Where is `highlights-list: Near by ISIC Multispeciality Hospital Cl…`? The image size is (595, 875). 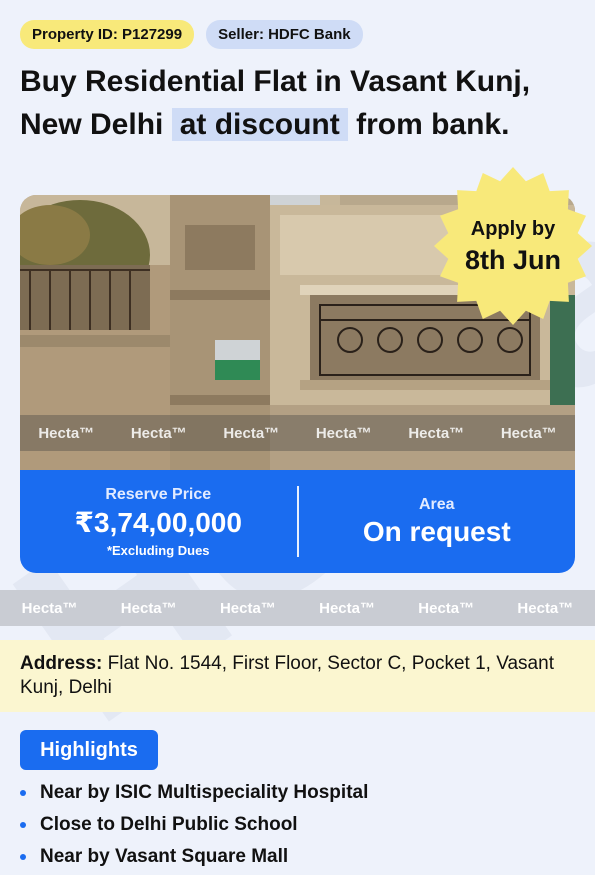
highlights-list: Near by ISIC Multispeciality Hospital Cl… is located at coordinates (194, 825).